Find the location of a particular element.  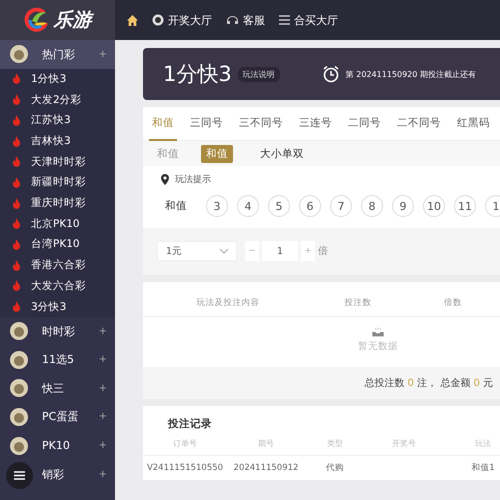

sidebar-item: 江苏快3 is located at coordinates (57, 120).